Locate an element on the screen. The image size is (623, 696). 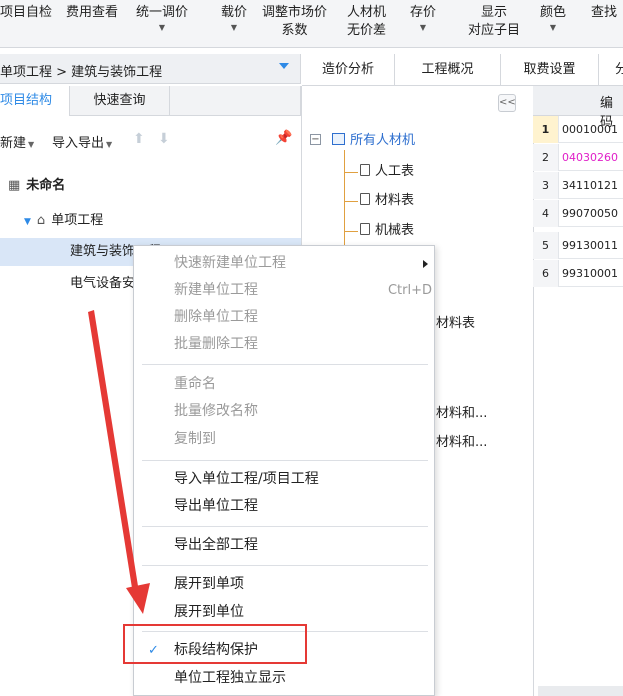
annotation-arrow is located at coordinates (119, 462).